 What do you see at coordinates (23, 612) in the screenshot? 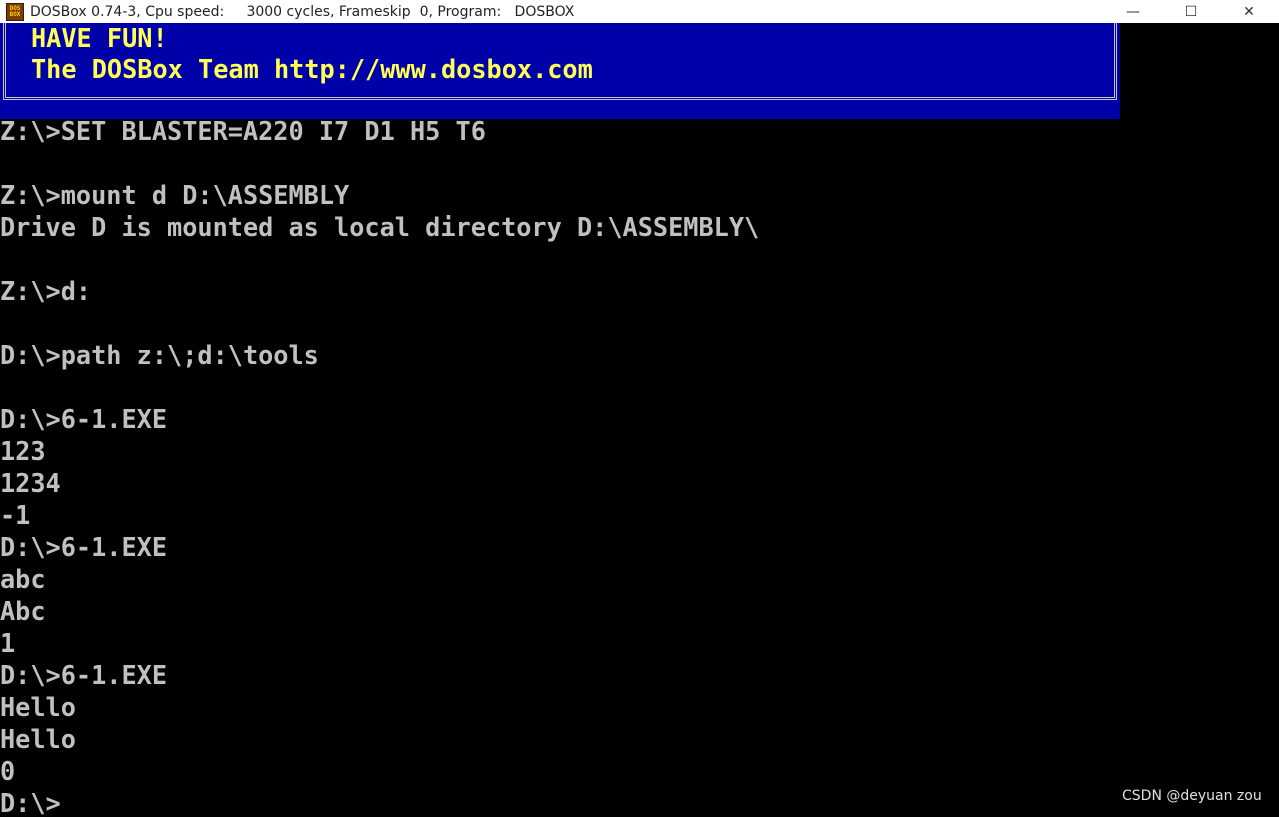
I see `console-line: Abc` at bounding box center [23, 612].